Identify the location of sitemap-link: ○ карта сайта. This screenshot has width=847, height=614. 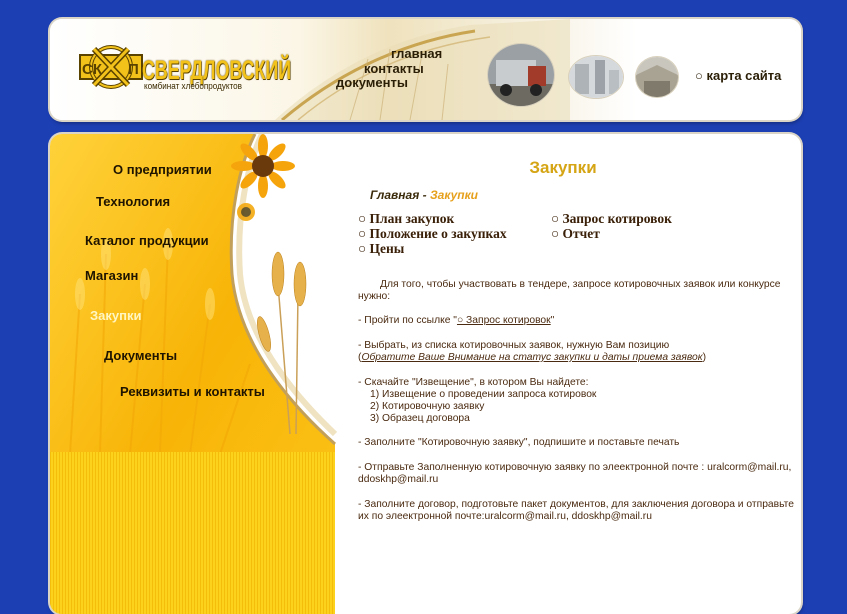
(738, 75).